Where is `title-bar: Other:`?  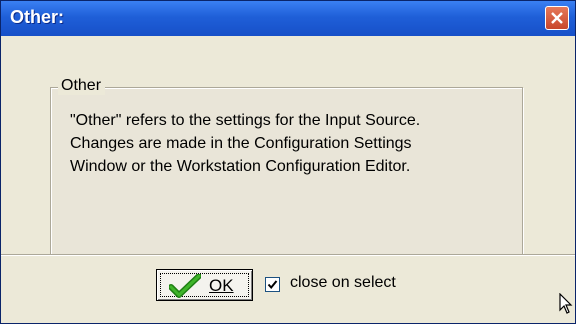
title-bar: Other: is located at coordinates (288, 18).